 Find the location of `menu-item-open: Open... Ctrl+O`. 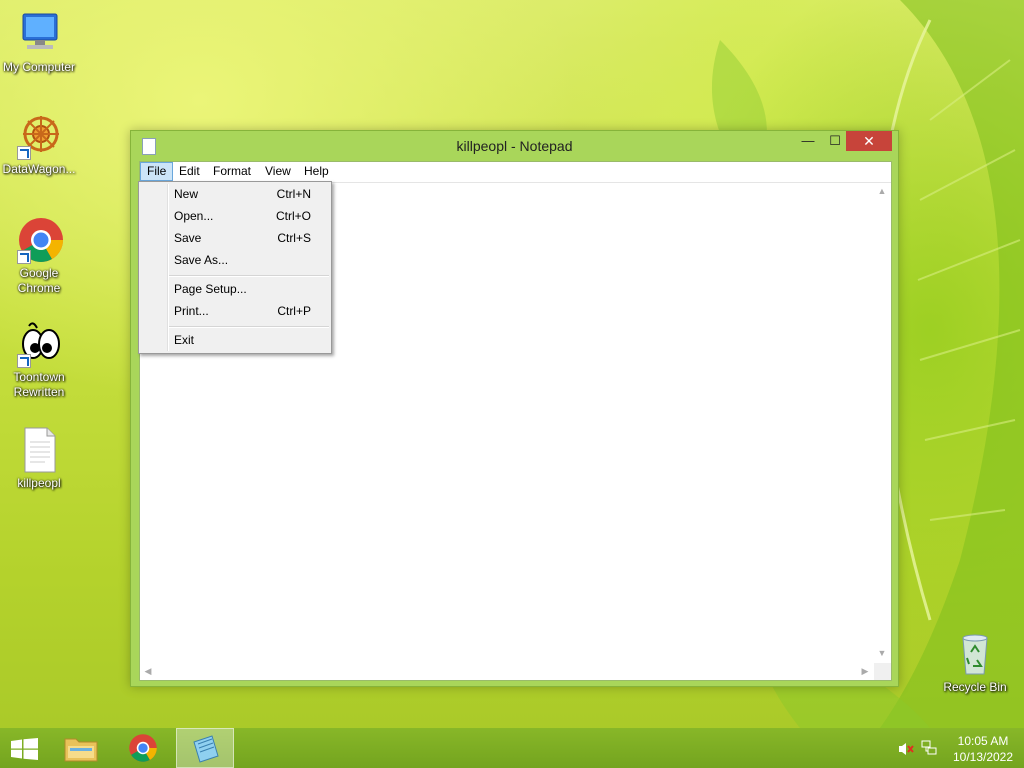

menu-item-open: Open... Ctrl+O is located at coordinates (235, 216).